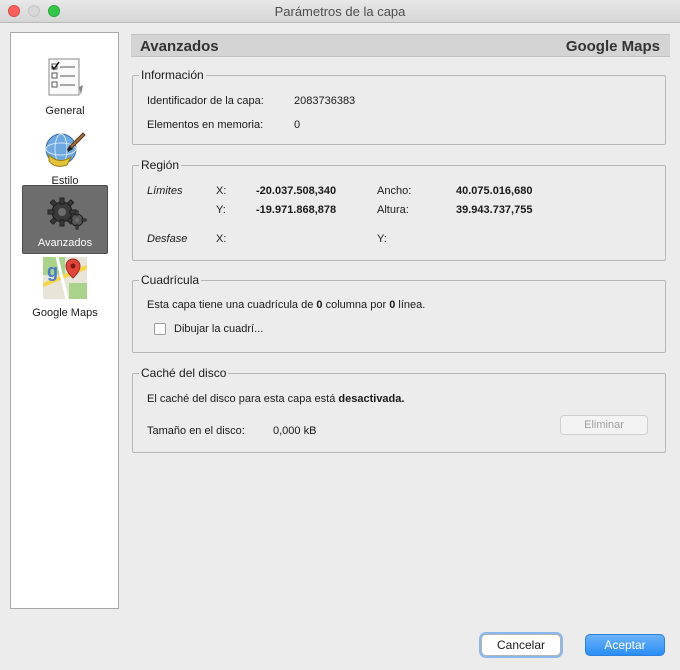 The image size is (680, 670). Describe the element at coordinates (65, 111) in the screenshot. I see `sidebar-item-label: General` at that location.